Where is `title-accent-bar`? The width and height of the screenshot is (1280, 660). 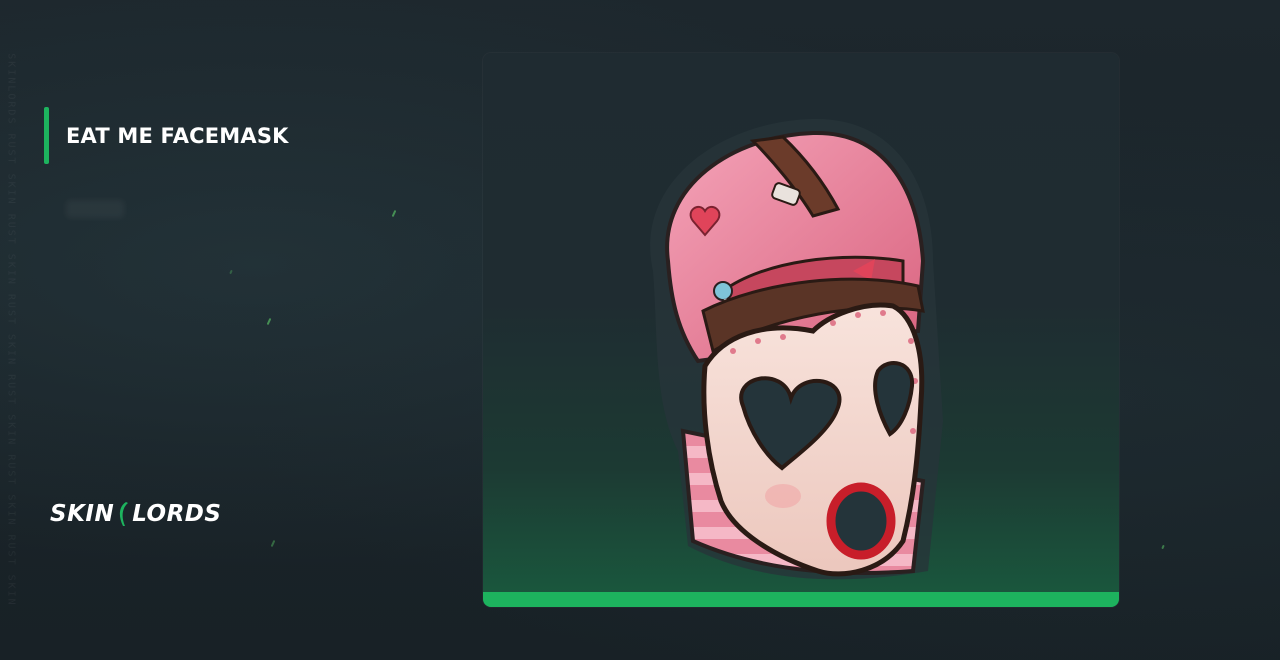 title-accent-bar is located at coordinates (46, 135).